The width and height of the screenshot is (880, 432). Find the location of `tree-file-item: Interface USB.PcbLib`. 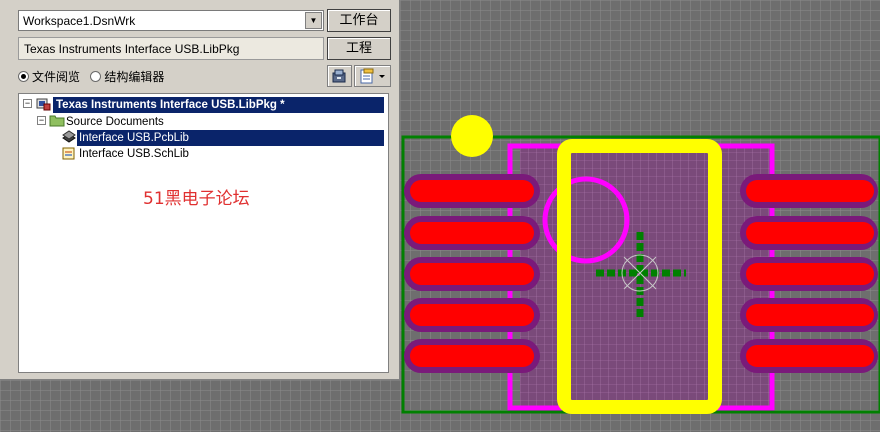

tree-file-item: Interface USB.PcbLib is located at coordinates (230, 138).